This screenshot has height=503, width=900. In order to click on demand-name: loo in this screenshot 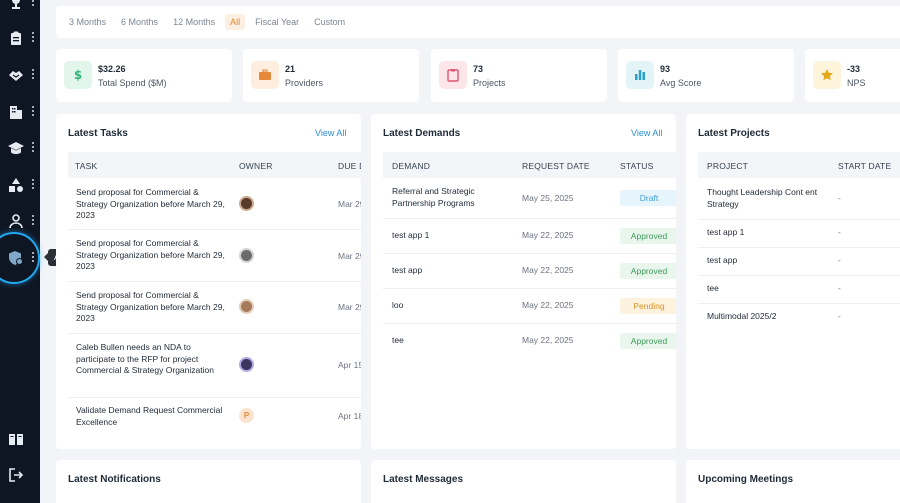, I will do `click(398, 305)`.